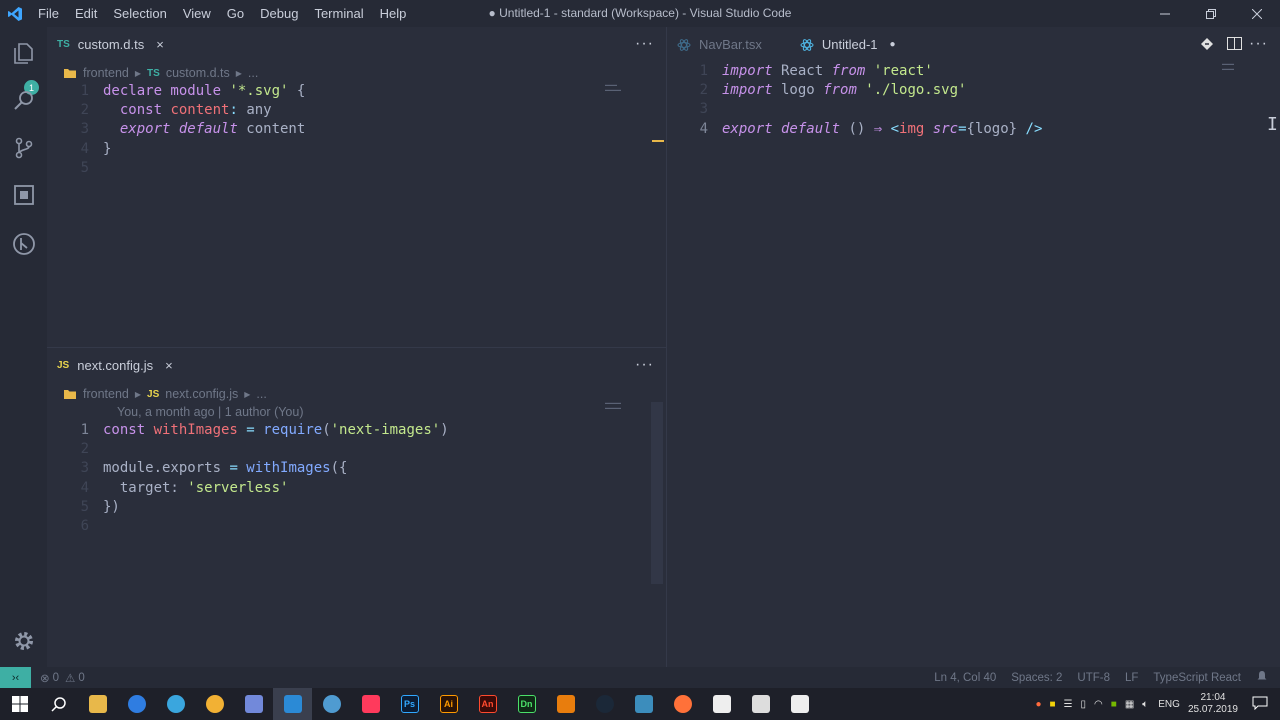 Image resolution: width=1280 pixels, height=720 pixels. What do you see at coordinates (1068, 704) in the screenshot?
I see `tray-app-icon: ☰` at bounding box center [1068, 704].